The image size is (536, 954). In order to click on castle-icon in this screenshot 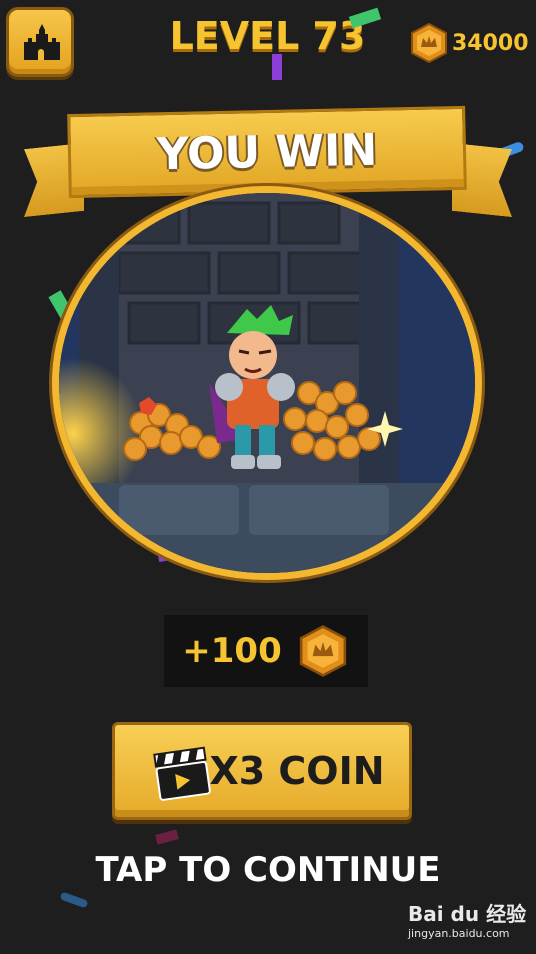, I will do `click(42, 42)`.